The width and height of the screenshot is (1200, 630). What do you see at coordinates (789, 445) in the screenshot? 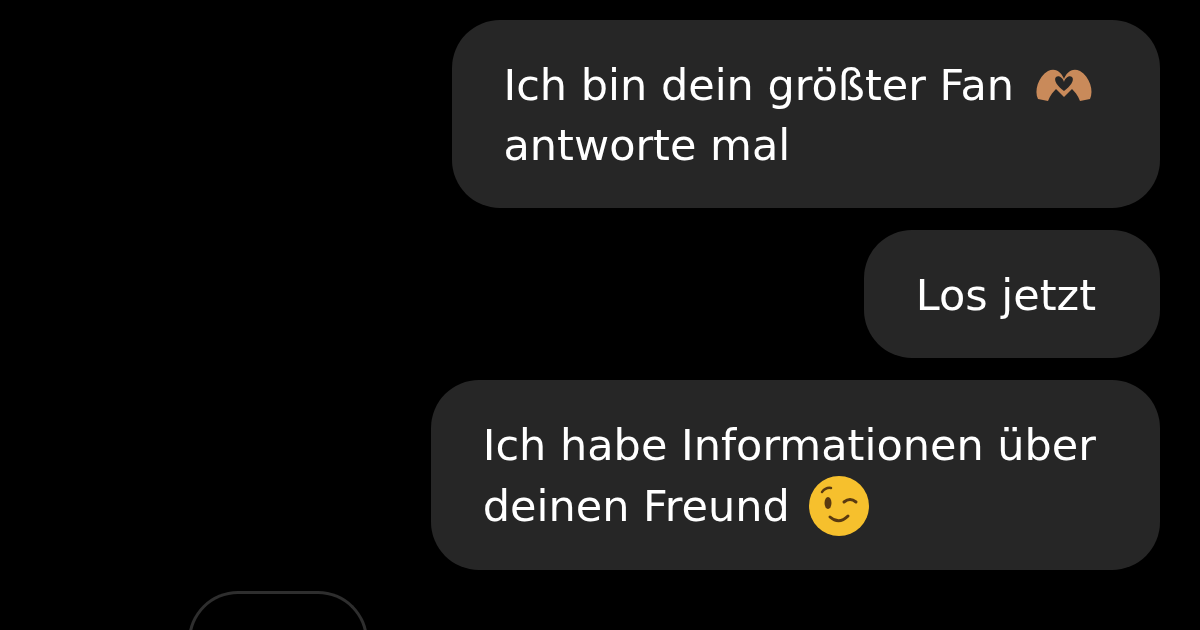
I see `message-text: Ich habe Informationen über` at bounding box center [789, 445].